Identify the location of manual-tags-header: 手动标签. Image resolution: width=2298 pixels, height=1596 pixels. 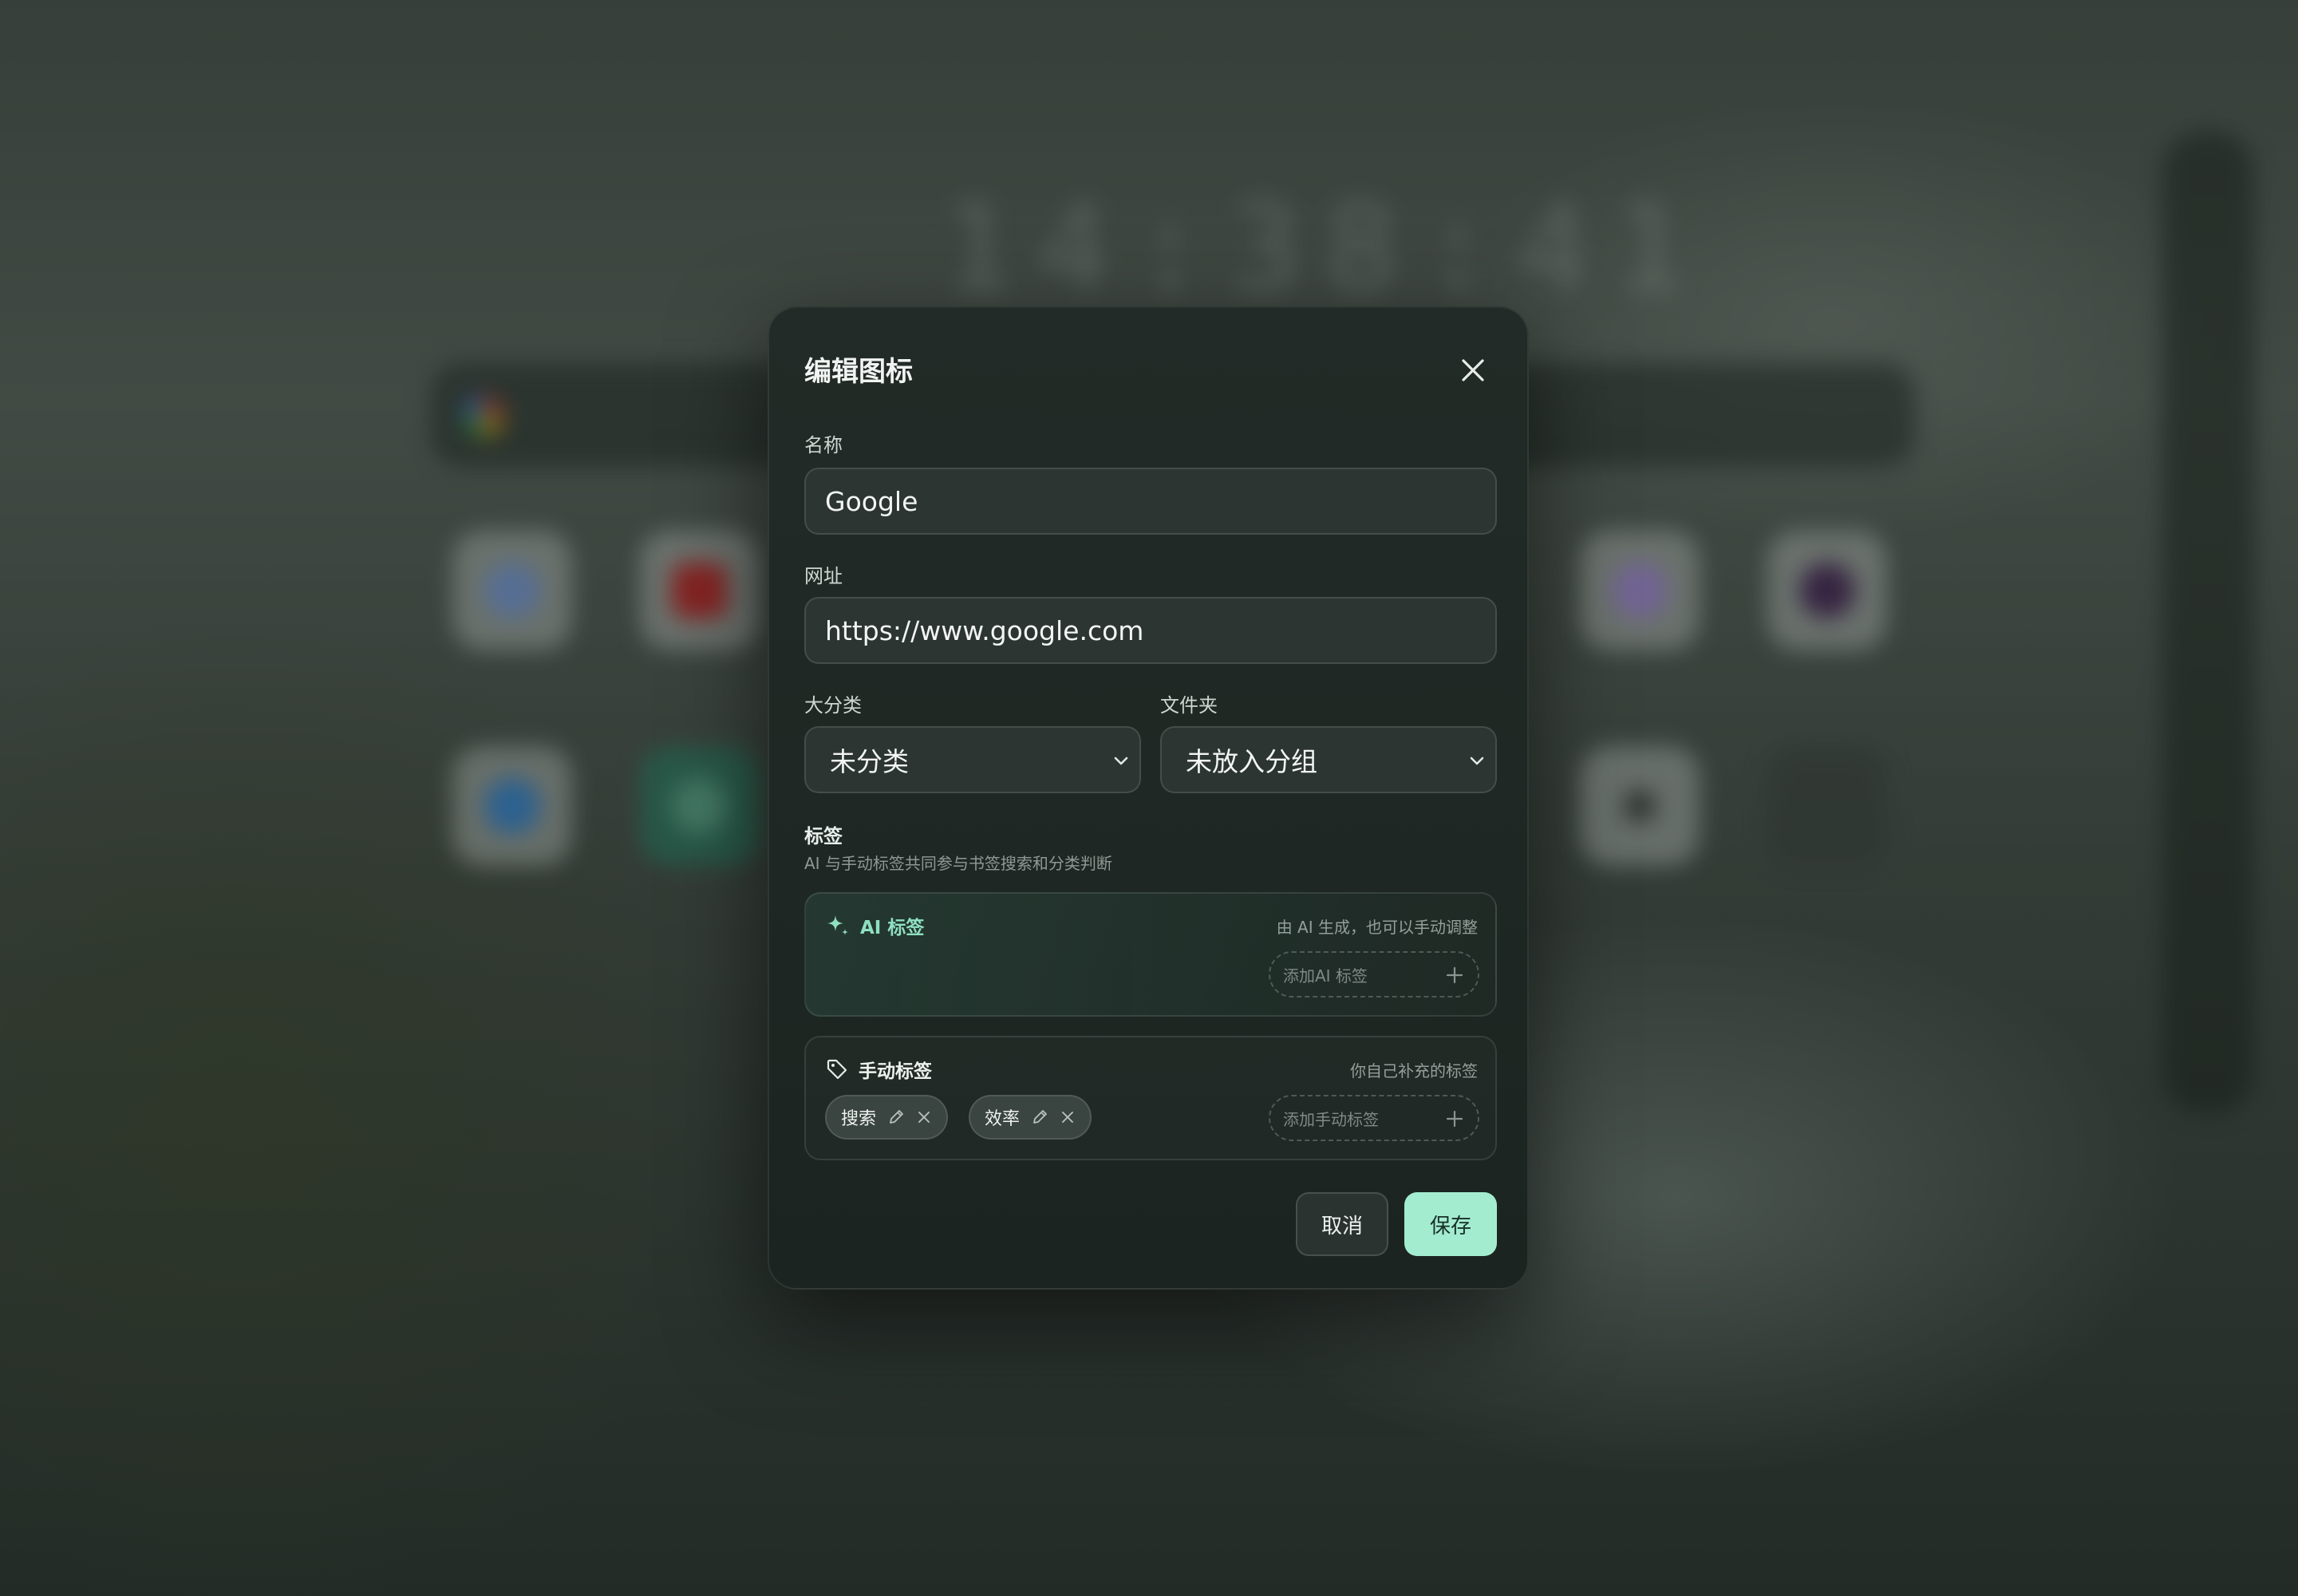
(879, 1069).